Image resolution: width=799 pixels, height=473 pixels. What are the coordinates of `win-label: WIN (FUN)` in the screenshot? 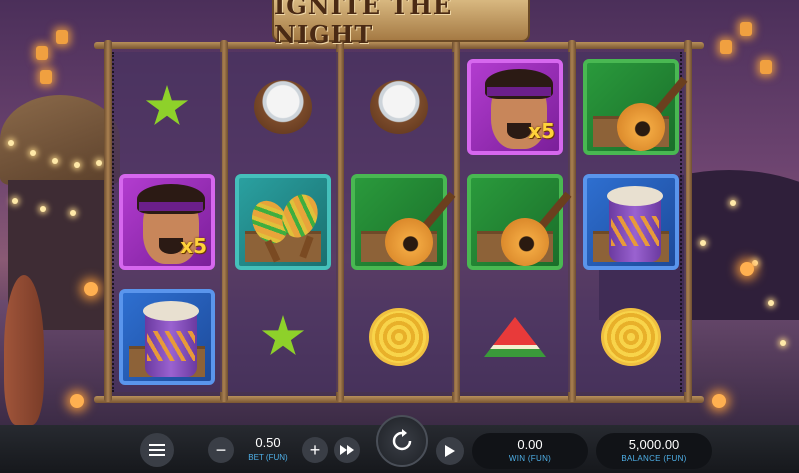 It's located at (530, 458).